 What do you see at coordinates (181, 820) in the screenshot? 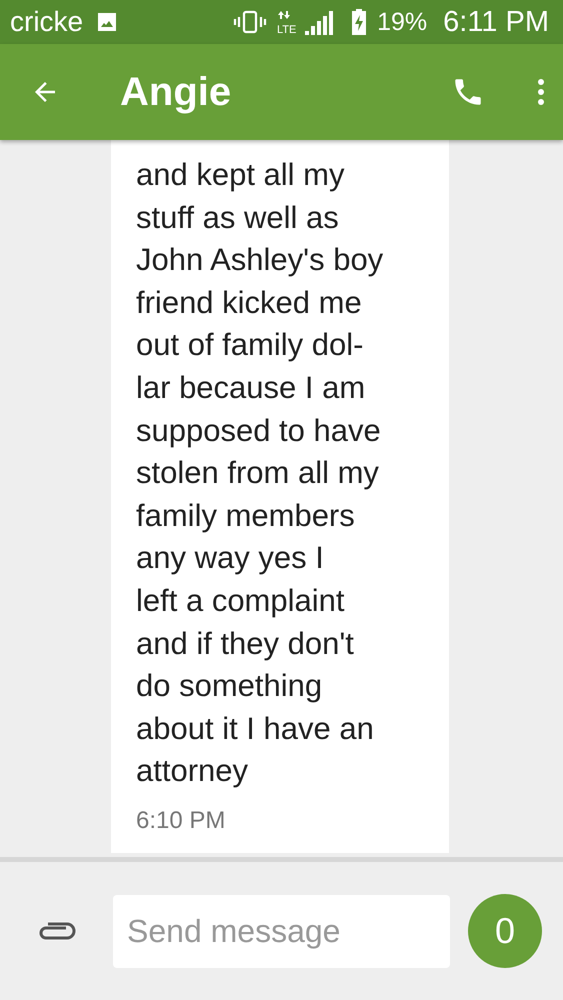
I see `message-time: 6:10 PM` at bounding box center [181, 820].